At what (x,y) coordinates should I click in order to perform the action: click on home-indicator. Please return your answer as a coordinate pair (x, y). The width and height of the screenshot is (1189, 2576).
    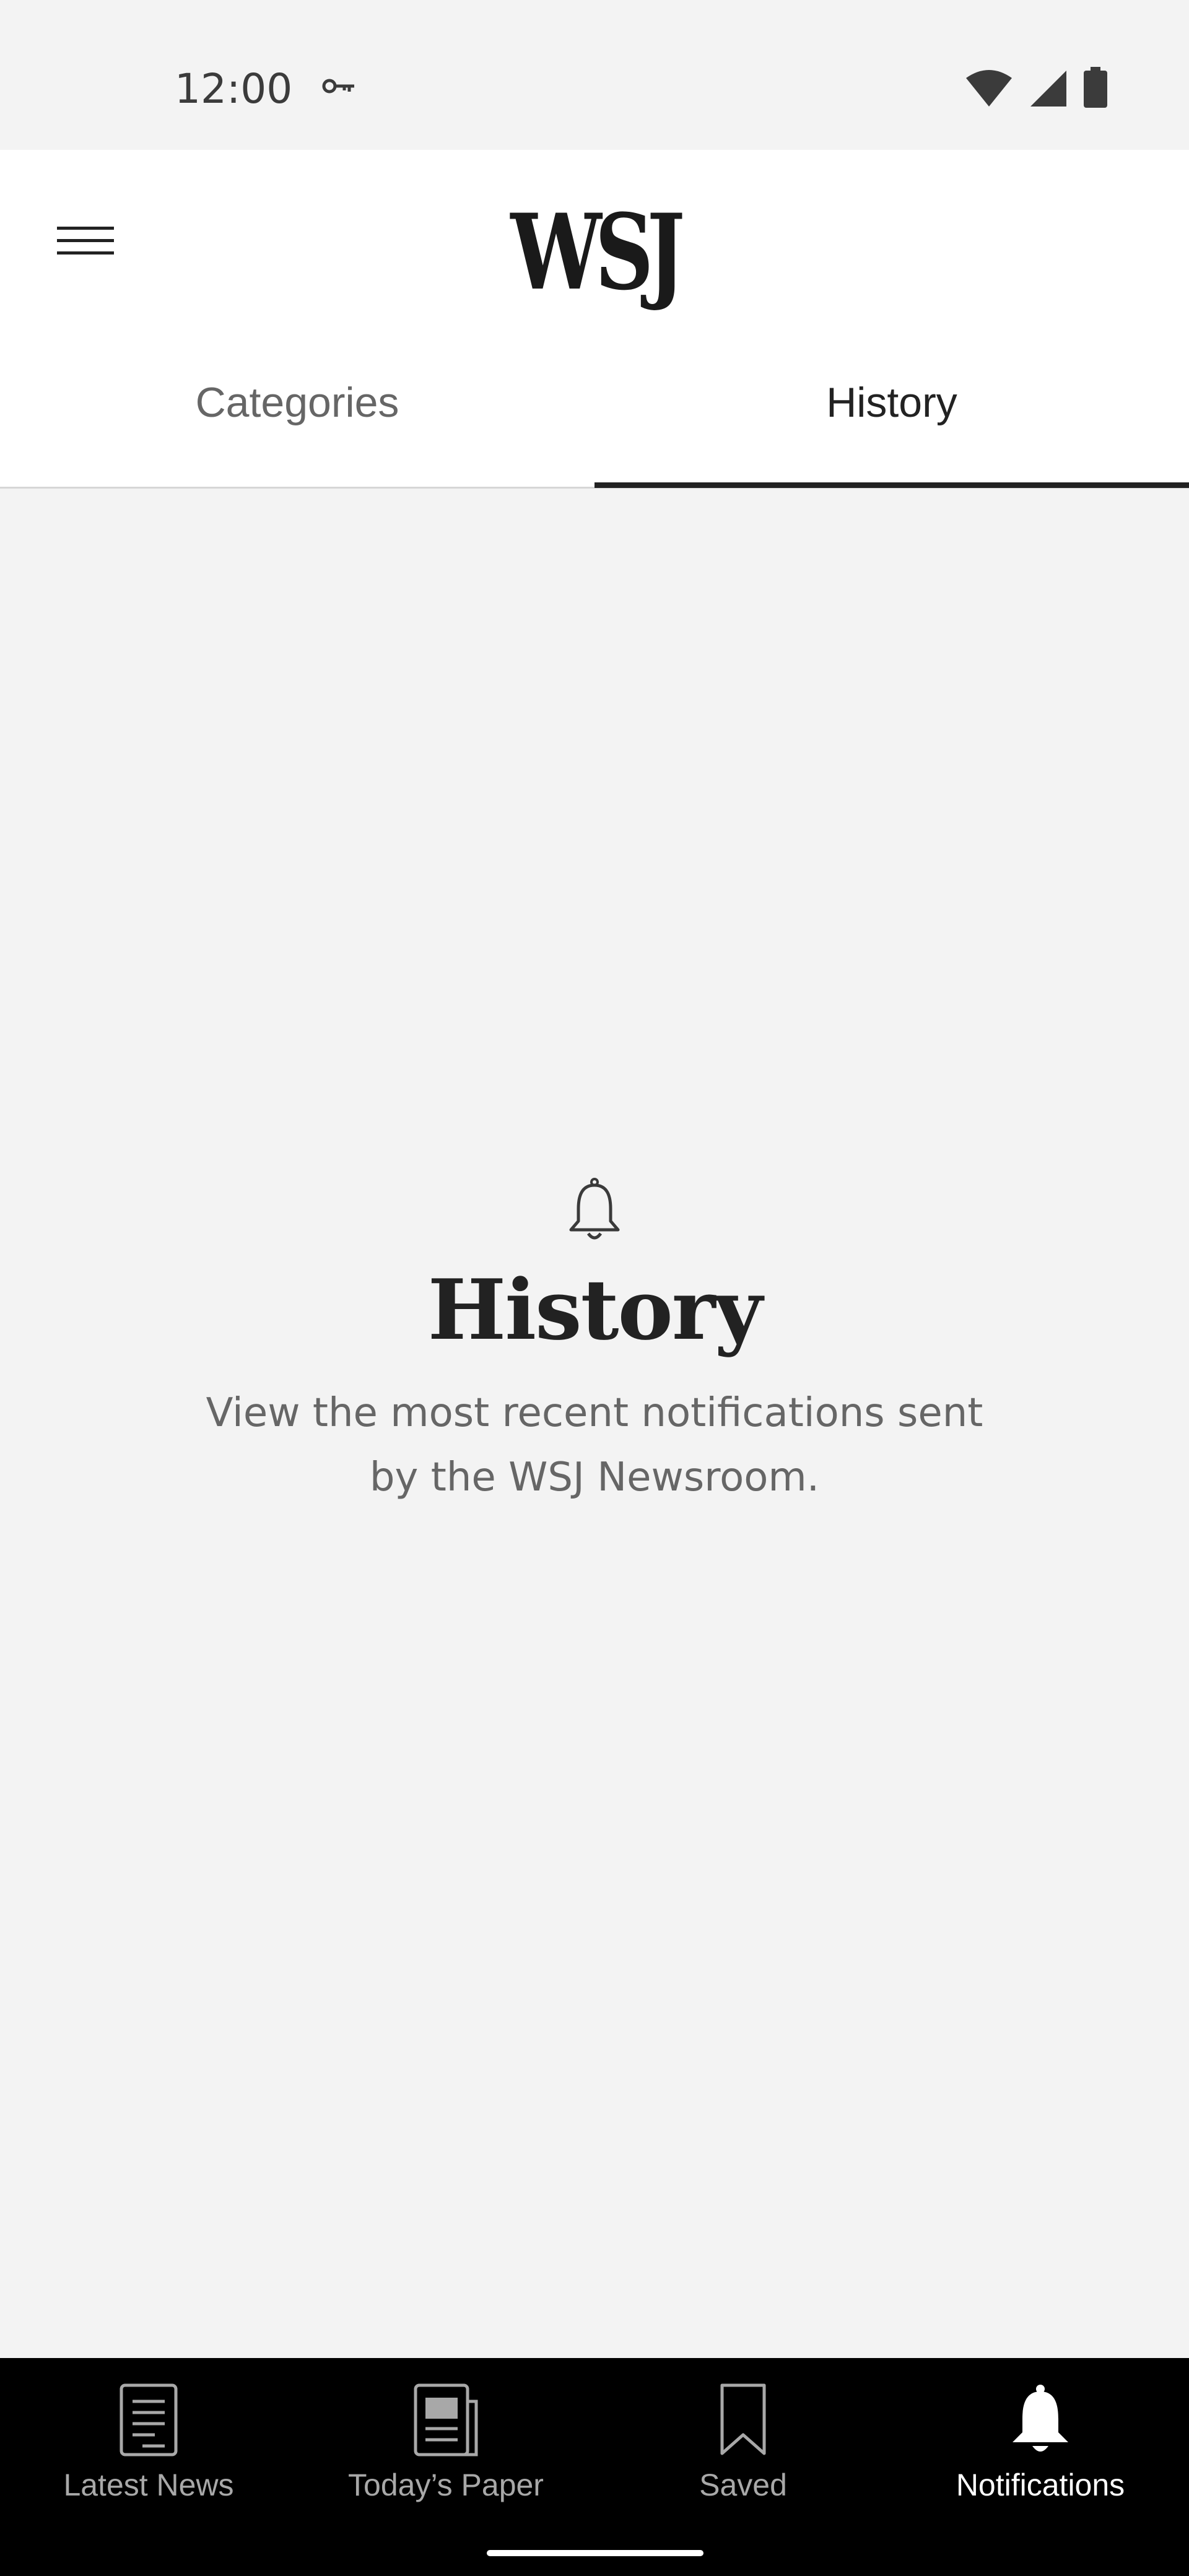
    Looking at the image, I should click on (595, 2553).